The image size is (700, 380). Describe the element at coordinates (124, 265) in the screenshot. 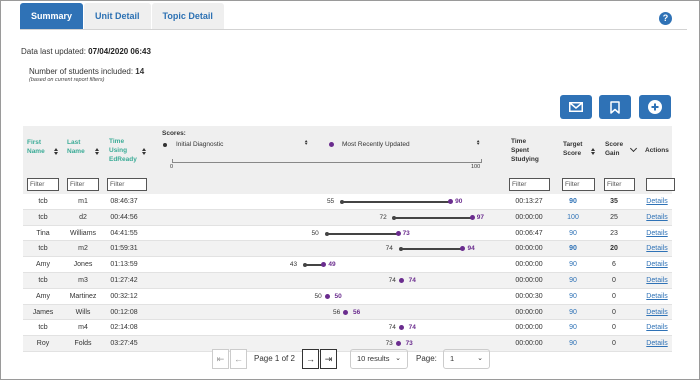

I see `time-using-cell: 01:13:59` at that location.